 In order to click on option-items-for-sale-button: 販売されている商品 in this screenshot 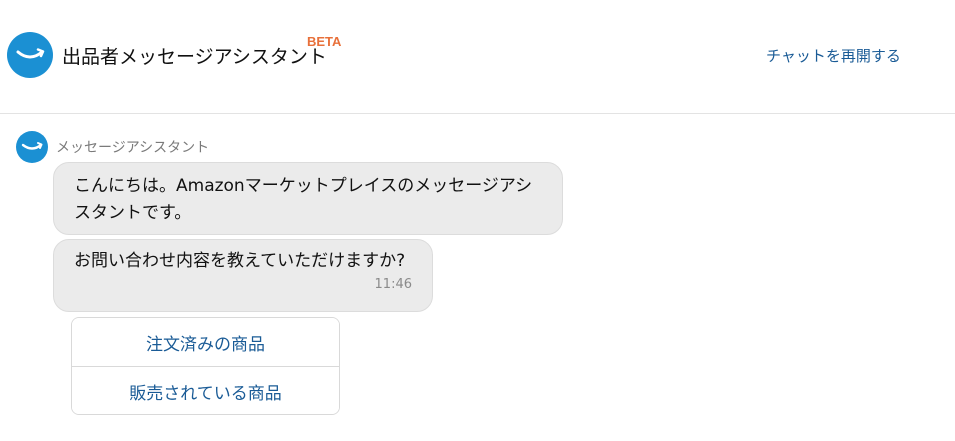, I will do `click(205, 390)`.